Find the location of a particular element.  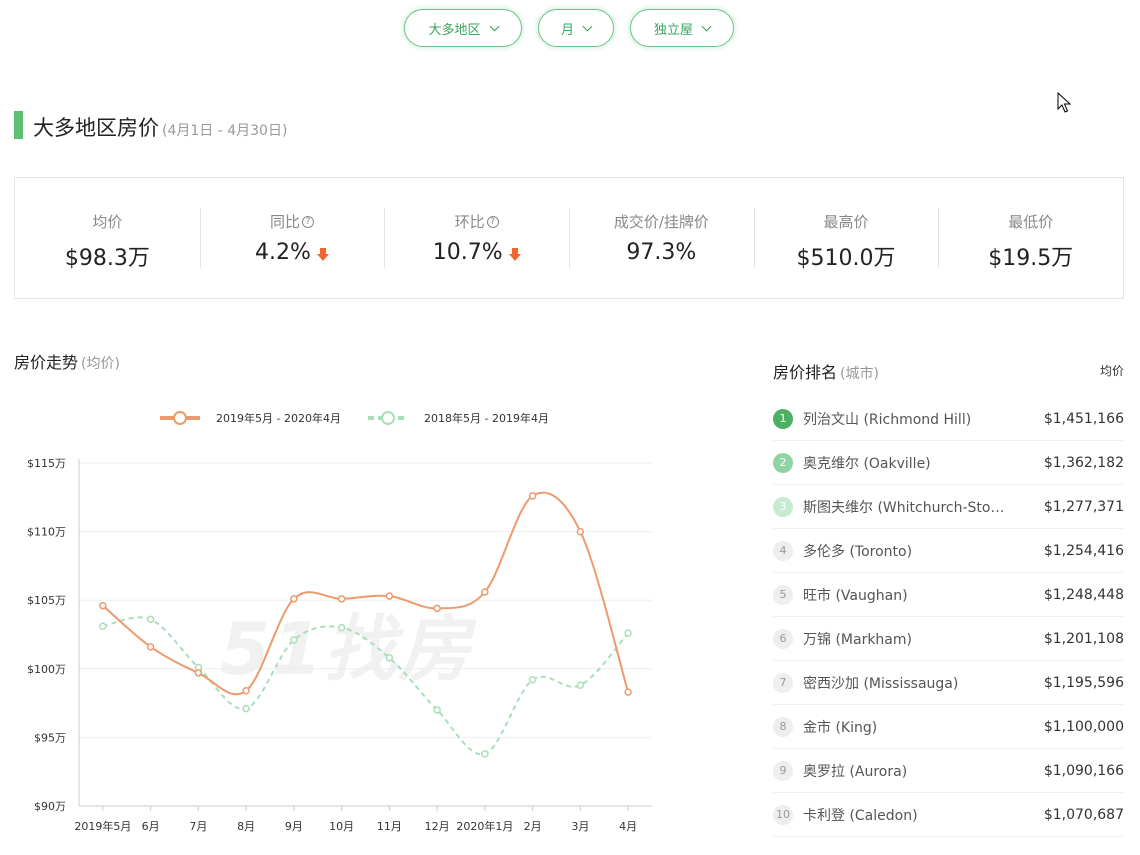

x-tick-label: 2020年1月 is located at coordinates (484, 826).